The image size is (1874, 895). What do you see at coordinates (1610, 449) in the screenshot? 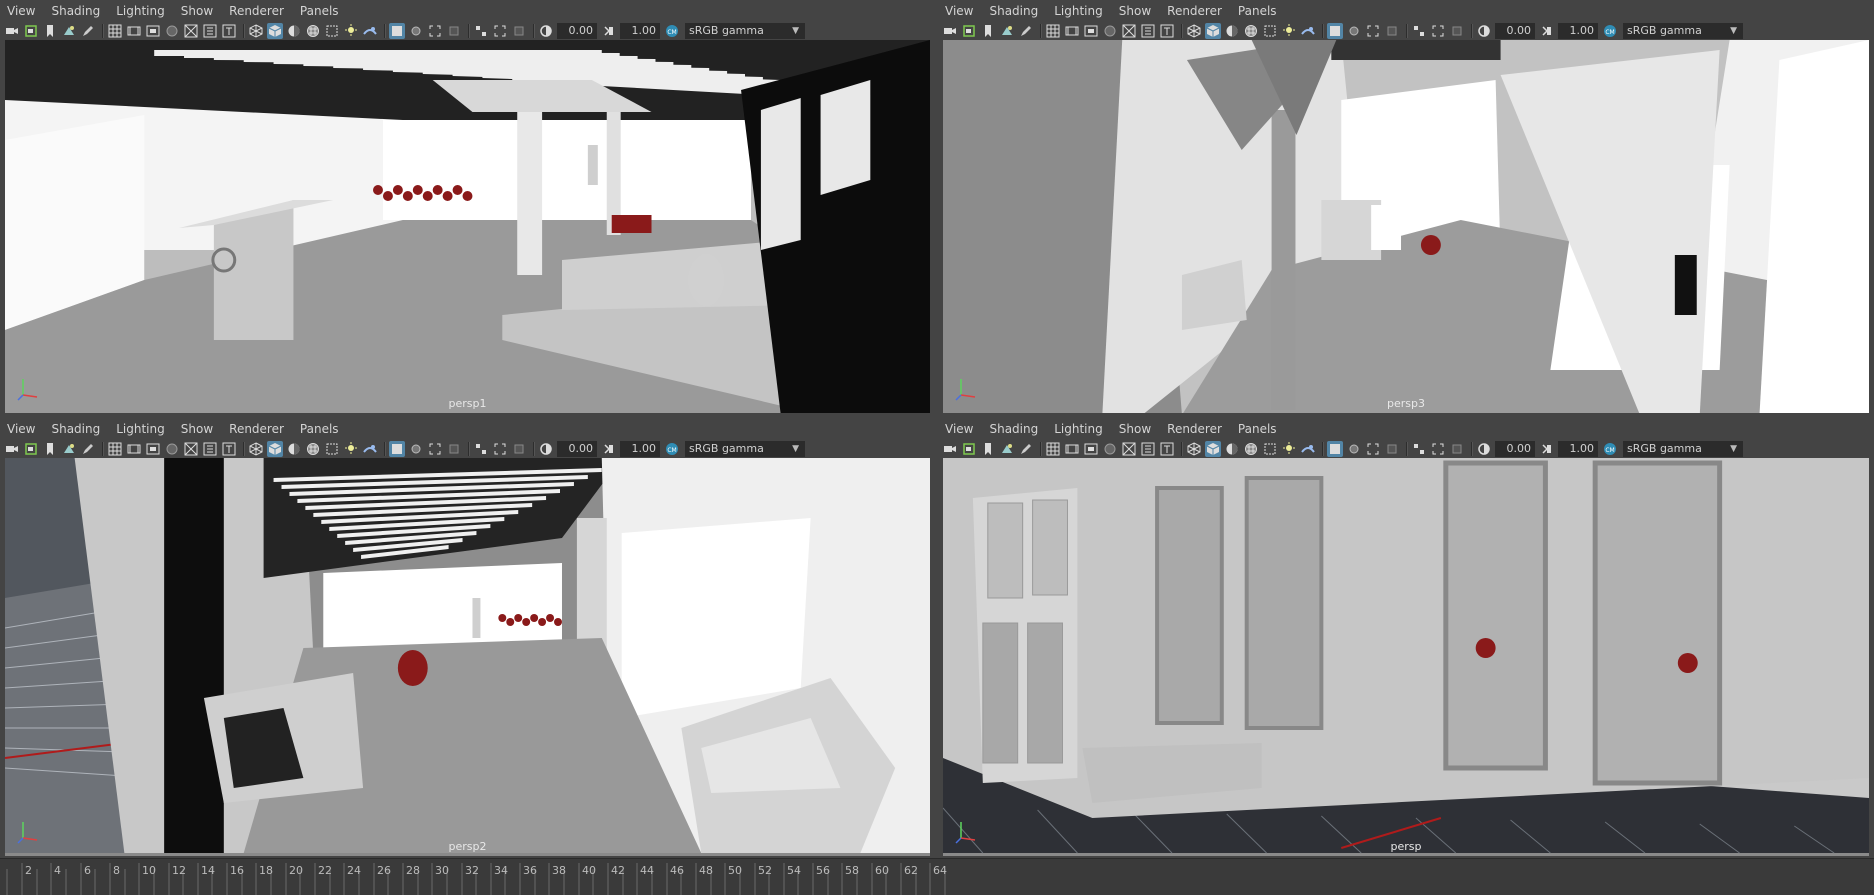
I see `color-management-icon: CM` at bounding box center [1610, 449].